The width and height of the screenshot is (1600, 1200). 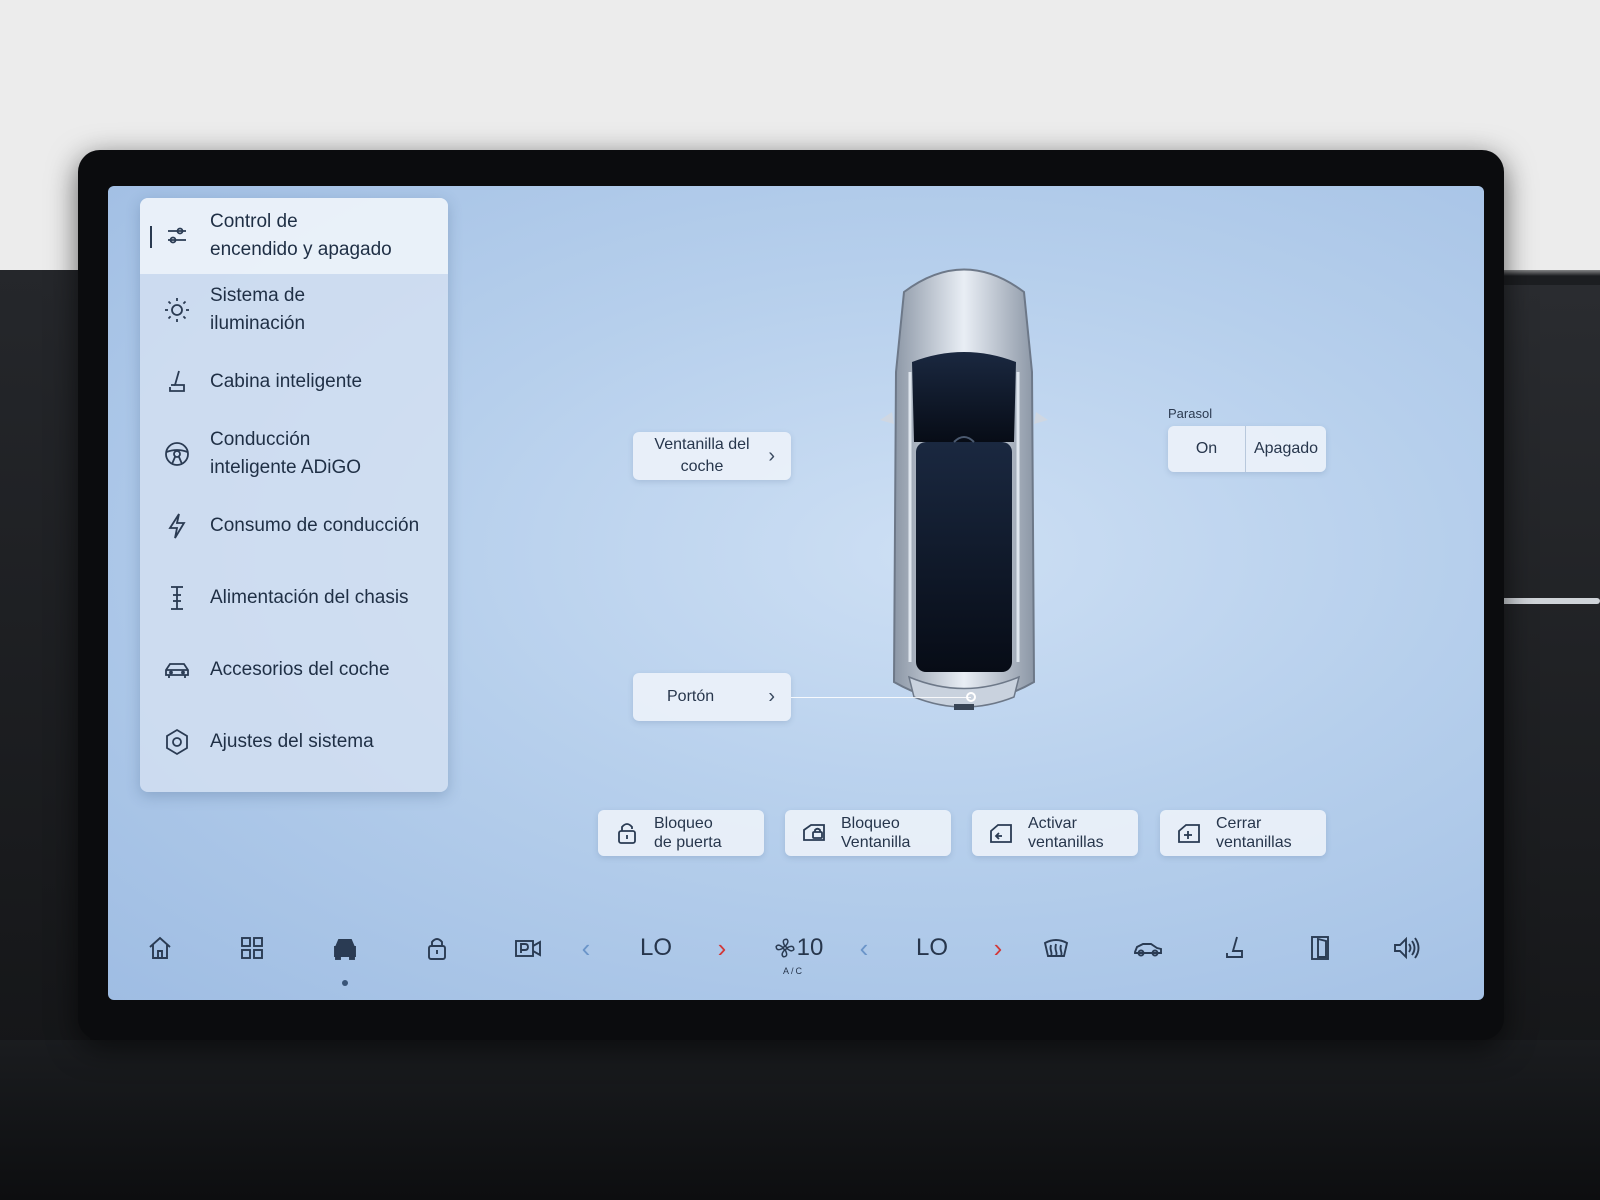 I want to click on fan-speed-value: 10, so click(x=810, y=947).